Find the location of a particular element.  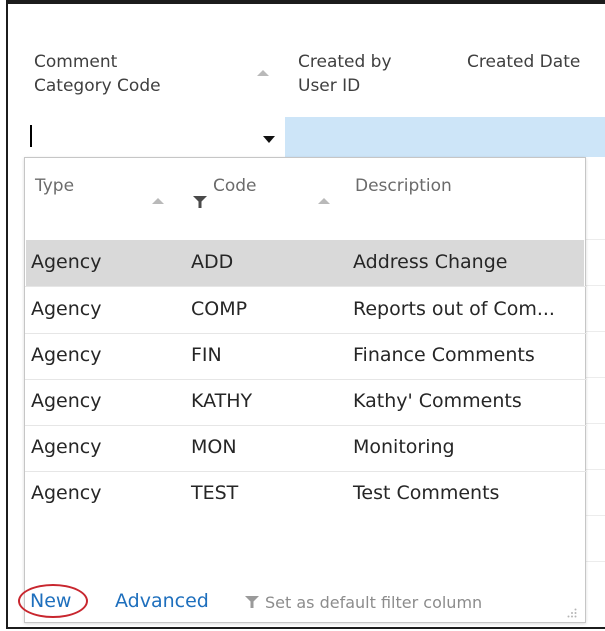

comment-category-code-input is located at coordinates (155, 137).